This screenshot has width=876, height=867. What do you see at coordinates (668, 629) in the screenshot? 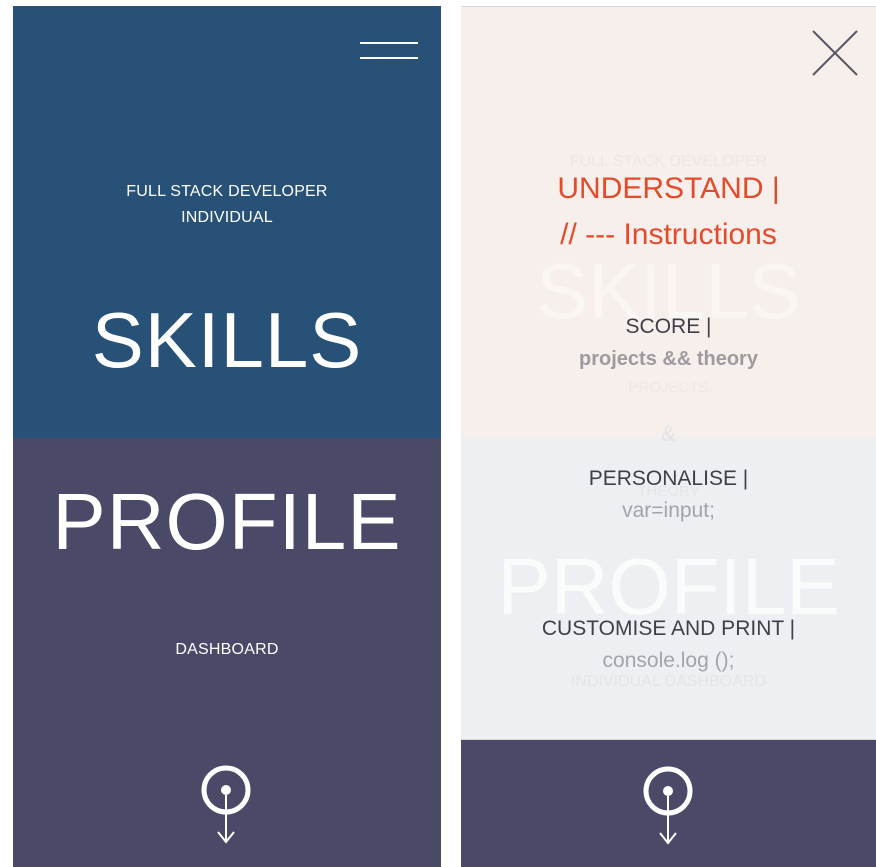
I see `menu-item-customise: CUSTOMISE AND PRINT |` at bounding box center [668, 629].